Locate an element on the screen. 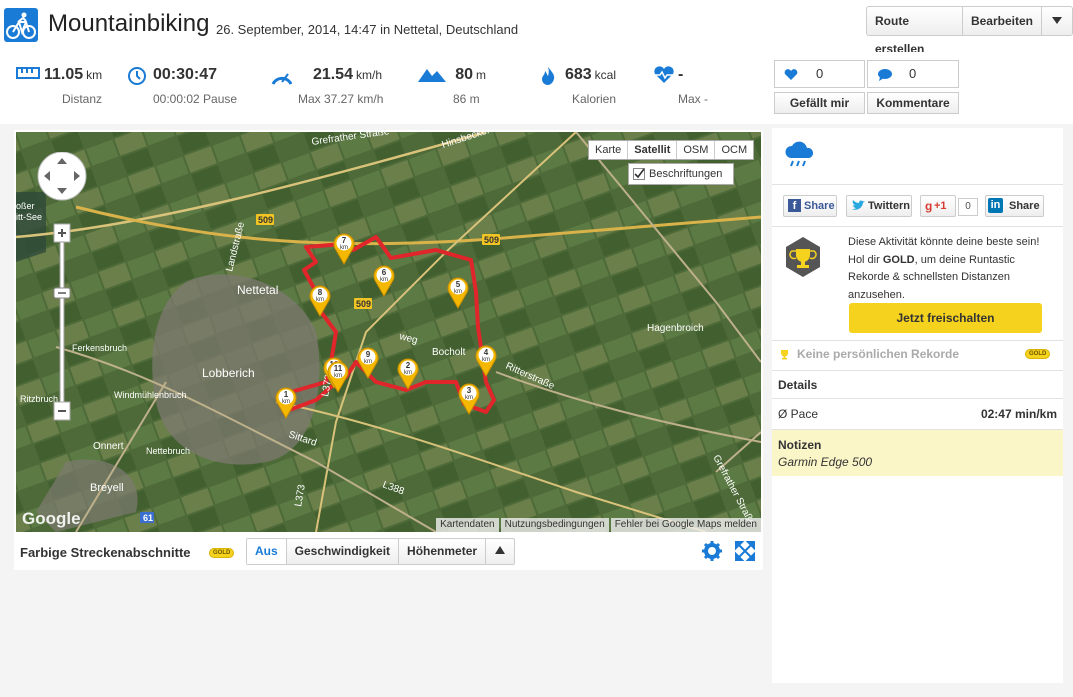  mountain-icon is located at coordinates (432, 75).